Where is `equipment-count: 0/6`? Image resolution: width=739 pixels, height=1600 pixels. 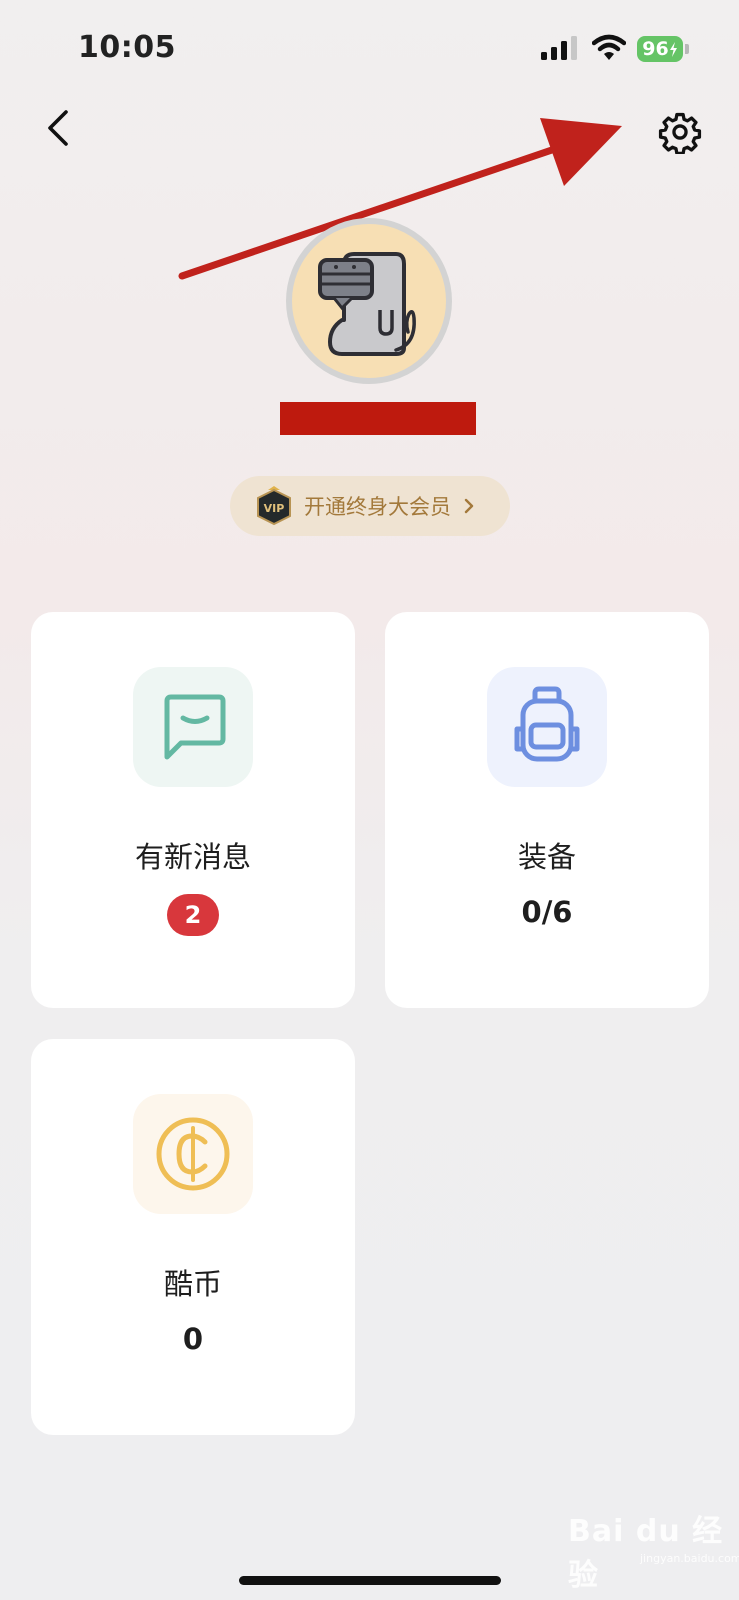
equipment-count: 0/6 is located at coordinates (547, 912).